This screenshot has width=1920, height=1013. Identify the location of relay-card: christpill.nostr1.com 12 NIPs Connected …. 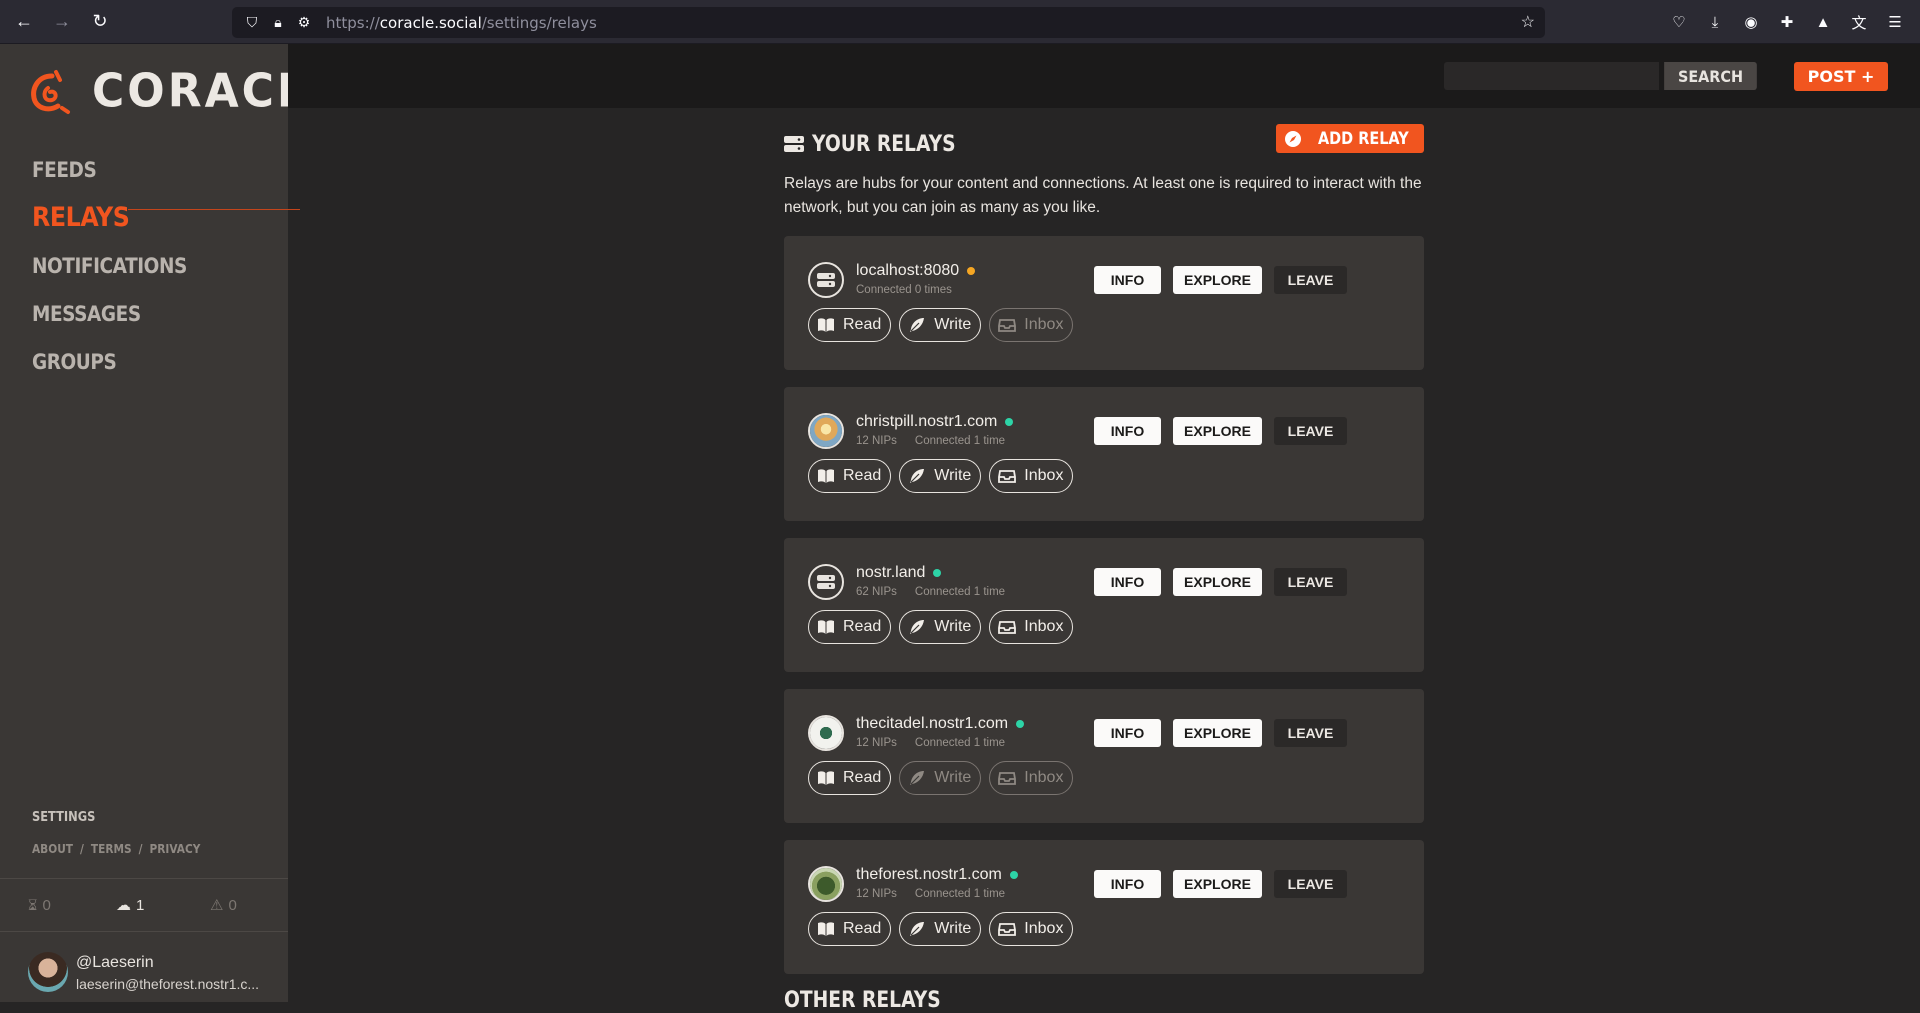
(1104, 454).